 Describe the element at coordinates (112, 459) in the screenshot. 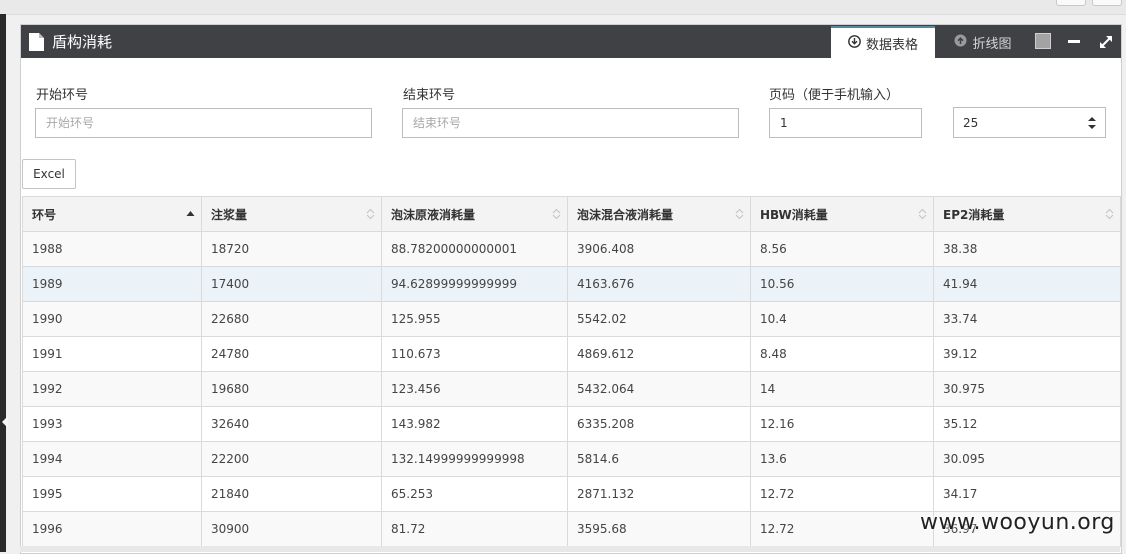

I see `table-cell: 1994` at that location.